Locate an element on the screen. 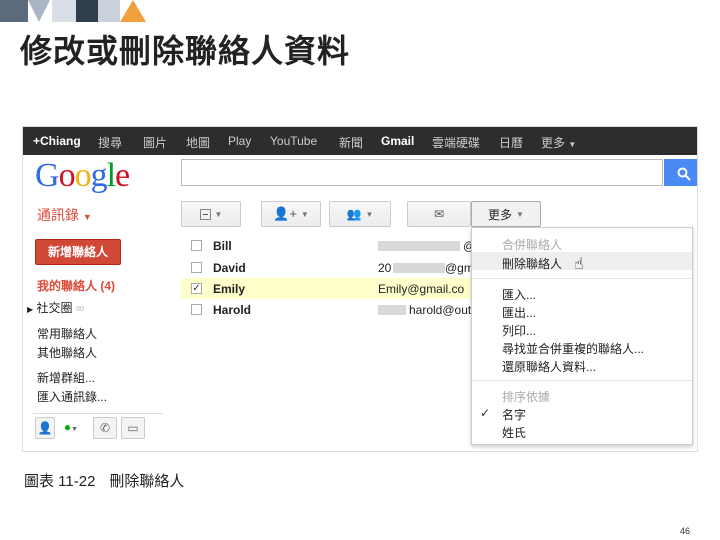 The image size is (720, 540). topbar-item-more: 更多 ▼ is located at coordinates (558, 142).